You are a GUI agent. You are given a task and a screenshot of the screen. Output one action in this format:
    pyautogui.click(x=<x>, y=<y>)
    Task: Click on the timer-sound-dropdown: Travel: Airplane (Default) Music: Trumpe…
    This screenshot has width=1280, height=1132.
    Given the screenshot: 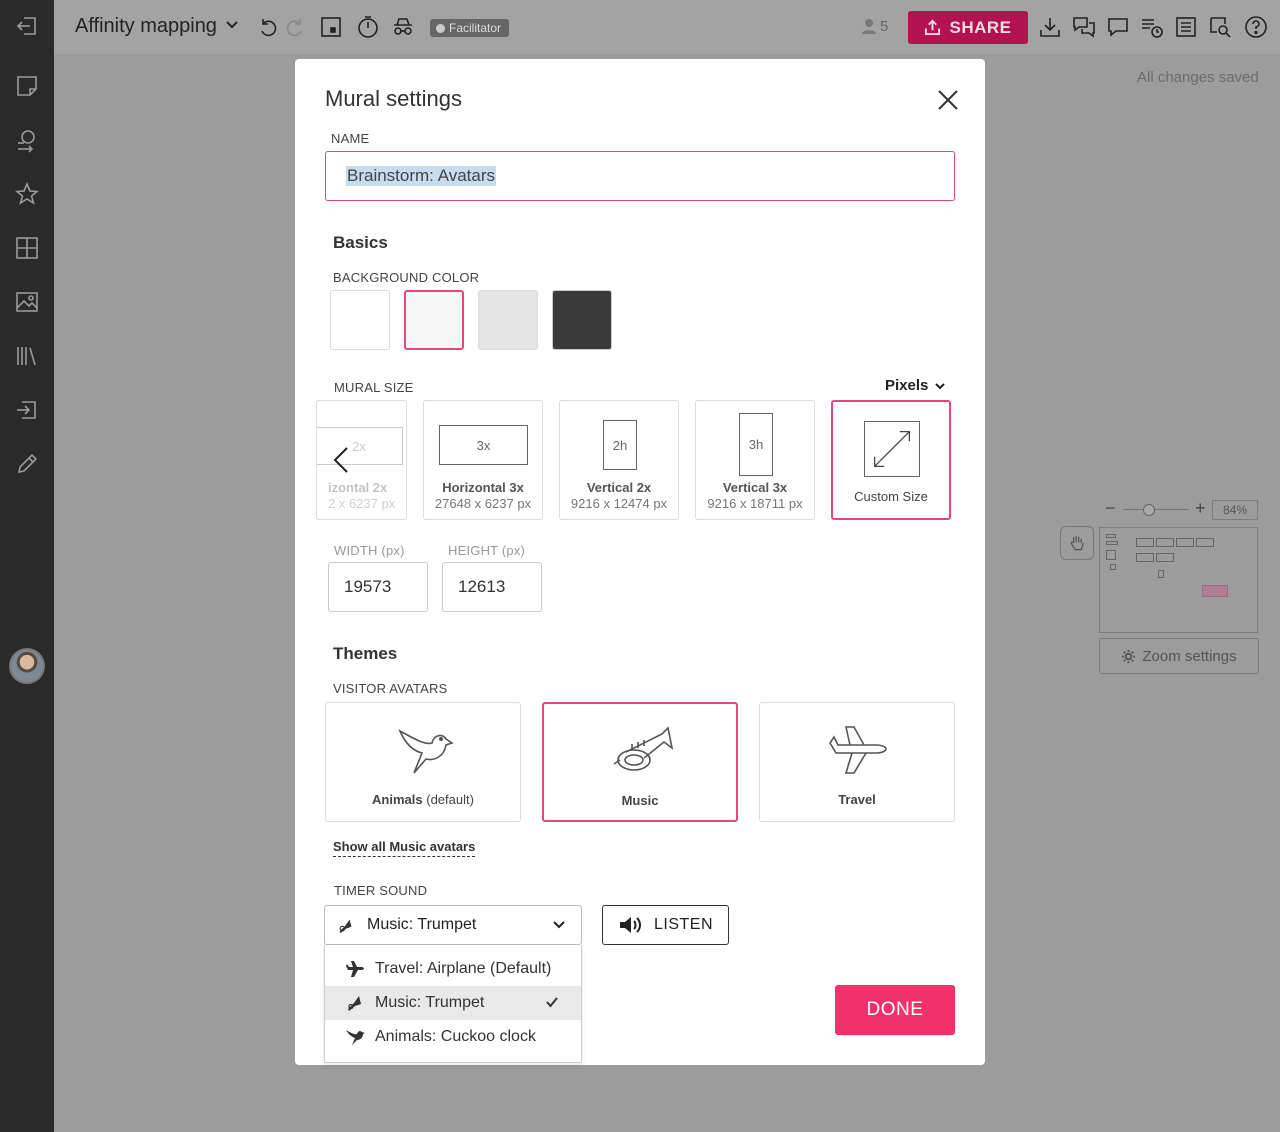 What is the action you would take?
    pyautogui.click(x=453, y=1004)
    